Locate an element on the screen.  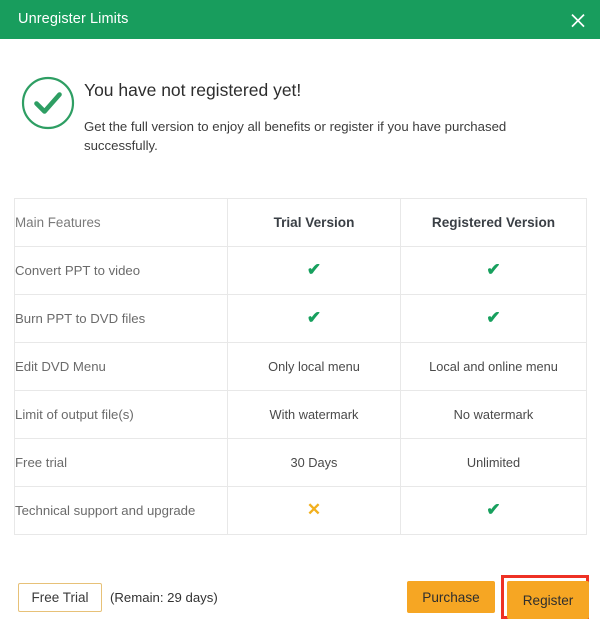
register-highlight-box: Register is located at coordinates (545, 597).